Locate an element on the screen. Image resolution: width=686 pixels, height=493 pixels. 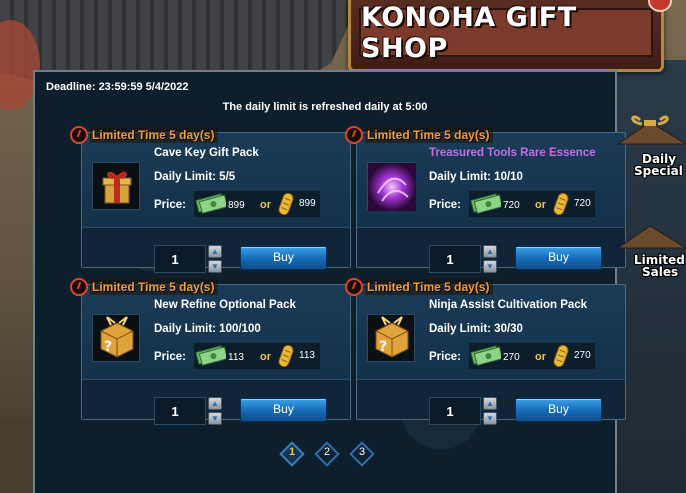
daily-limit: Daily Limit: 5/5 is located at coordinates (195, 177).